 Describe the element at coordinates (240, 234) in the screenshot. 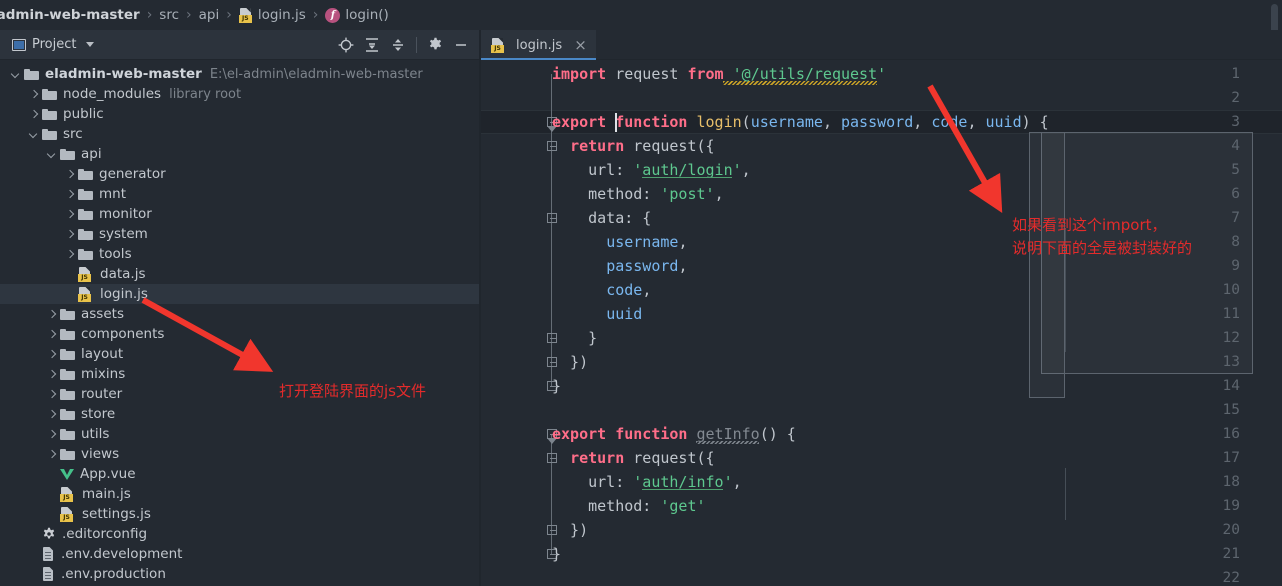

I see `tree-item-system: system` at that location.